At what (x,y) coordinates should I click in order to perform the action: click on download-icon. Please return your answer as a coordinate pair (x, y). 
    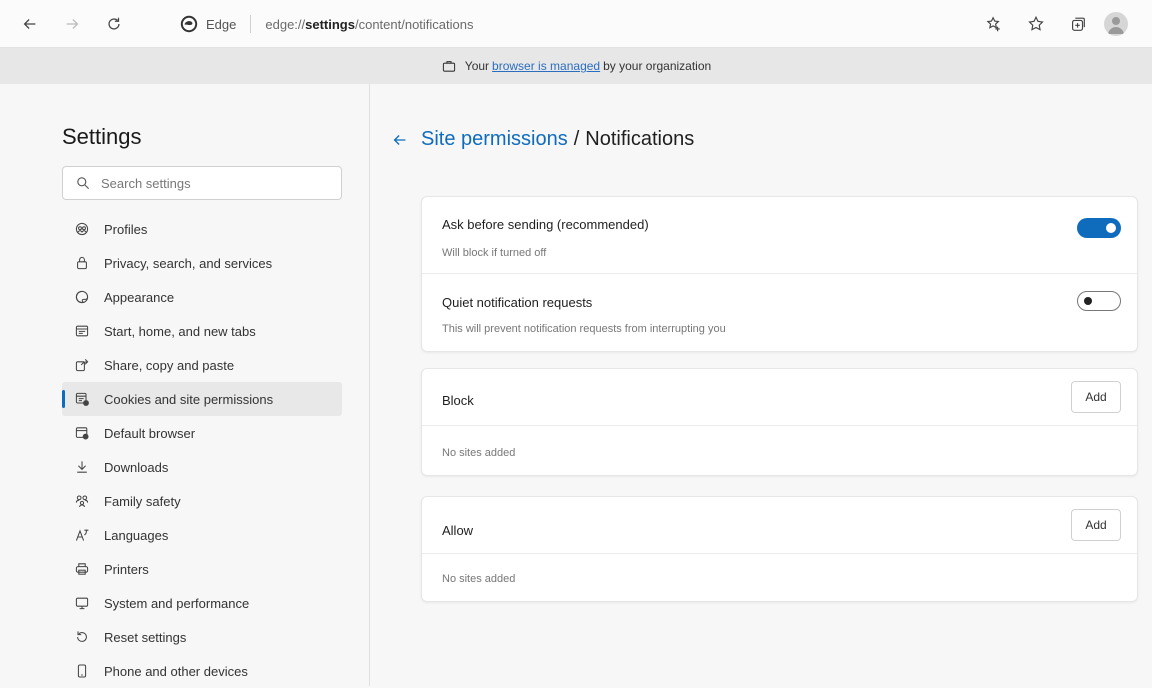
    Looking at the image, I should click on (82, 467).